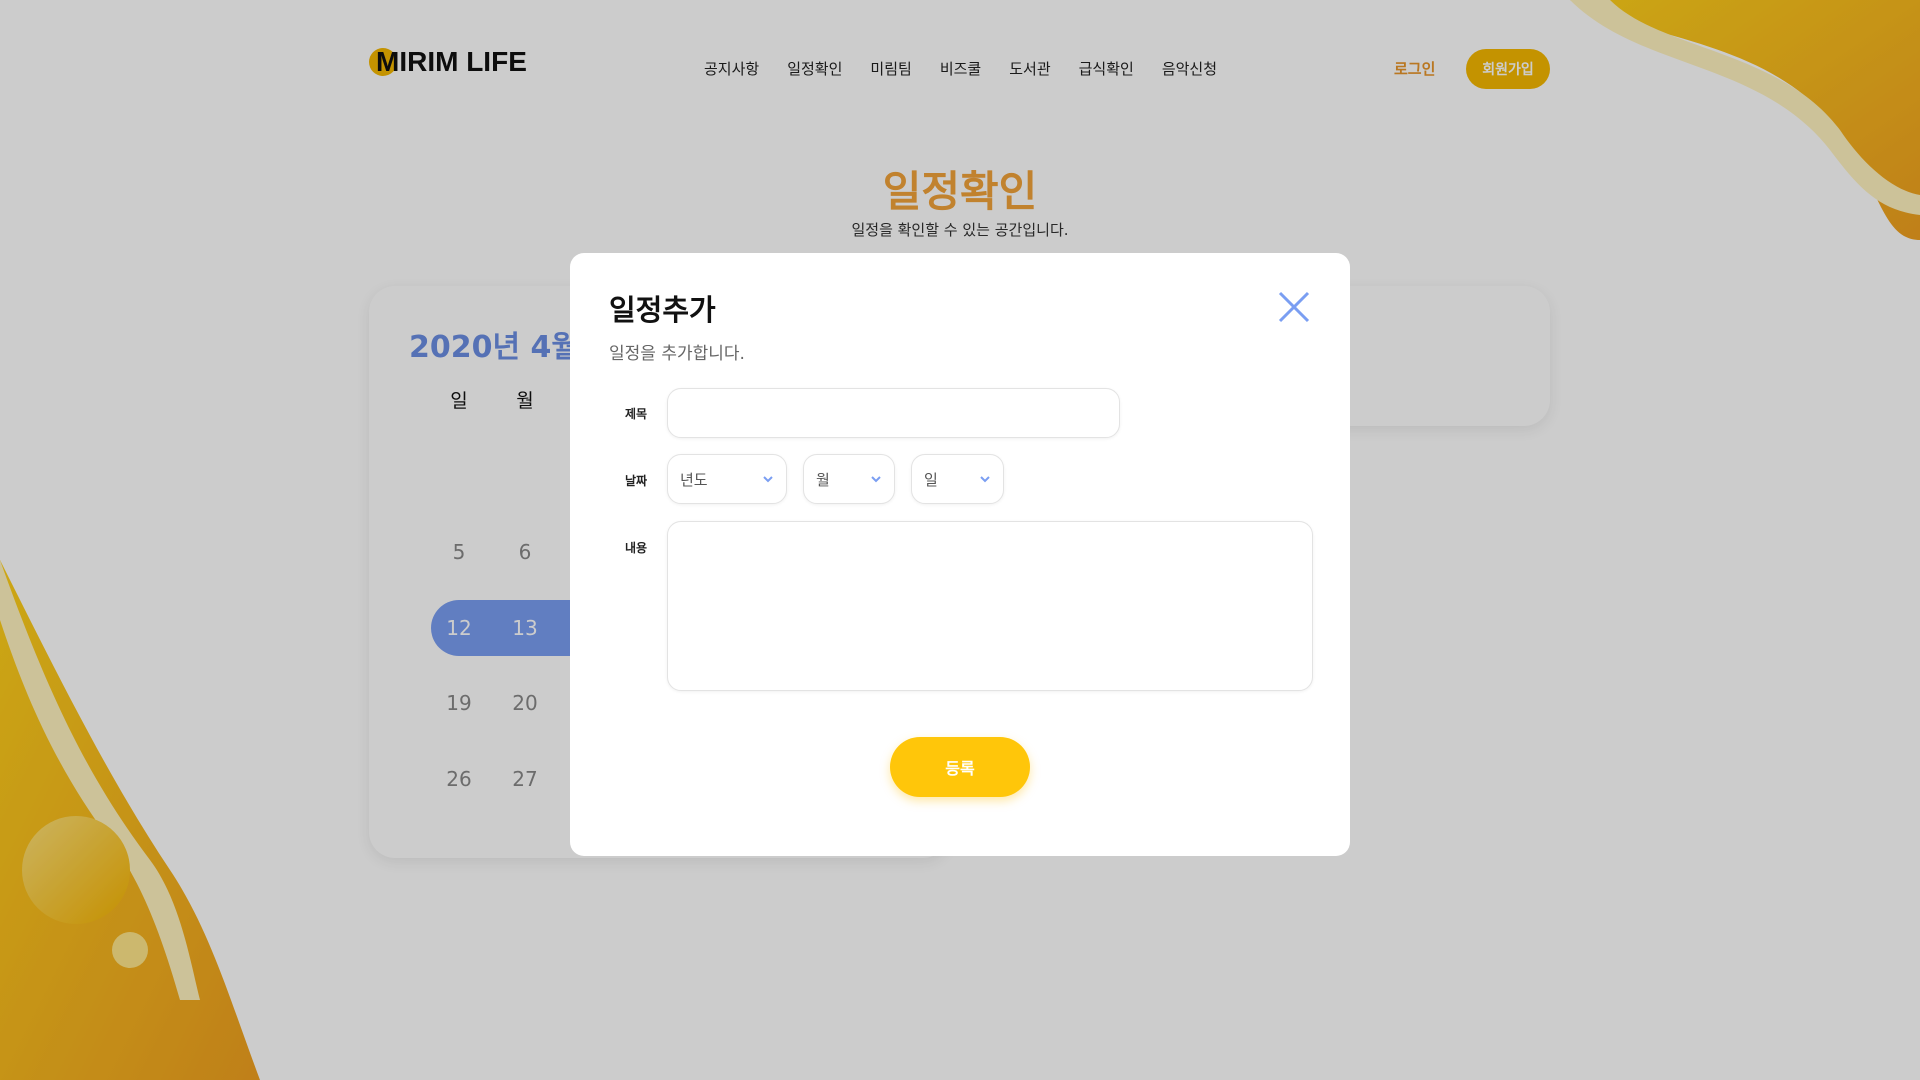 This screenshot has width=1920, height=1080. Describe the element at coordinates (636, 481) in the screenshot. I see `date-label: 날짜` at that location.